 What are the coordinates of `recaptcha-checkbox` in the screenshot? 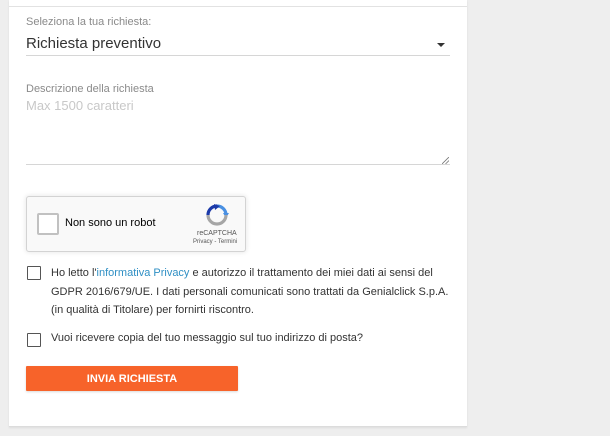 It's located at (48, 224).